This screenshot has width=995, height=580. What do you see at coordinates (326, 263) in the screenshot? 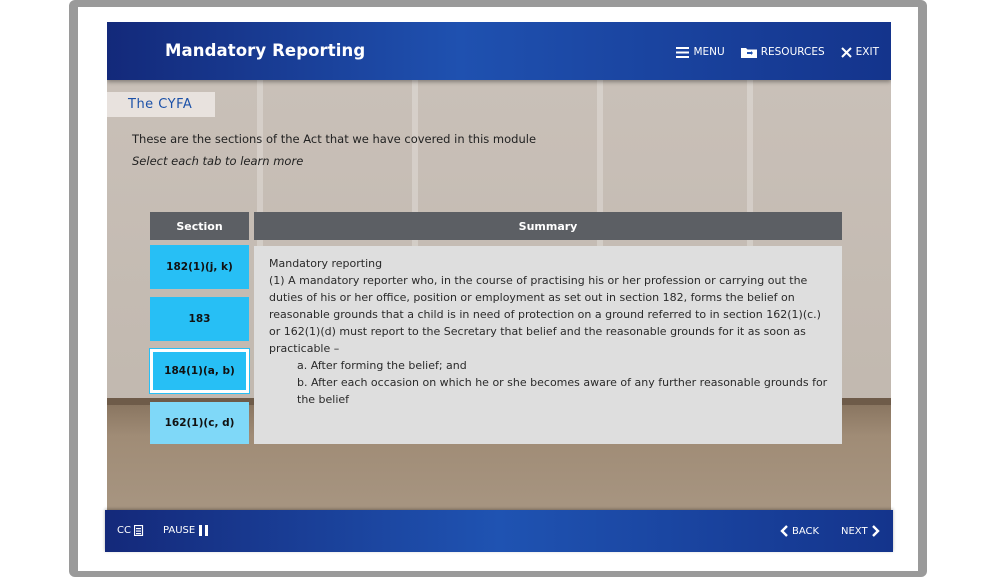
I see `summary-title: Mandatory reporting` at bounding box center [326, 263].